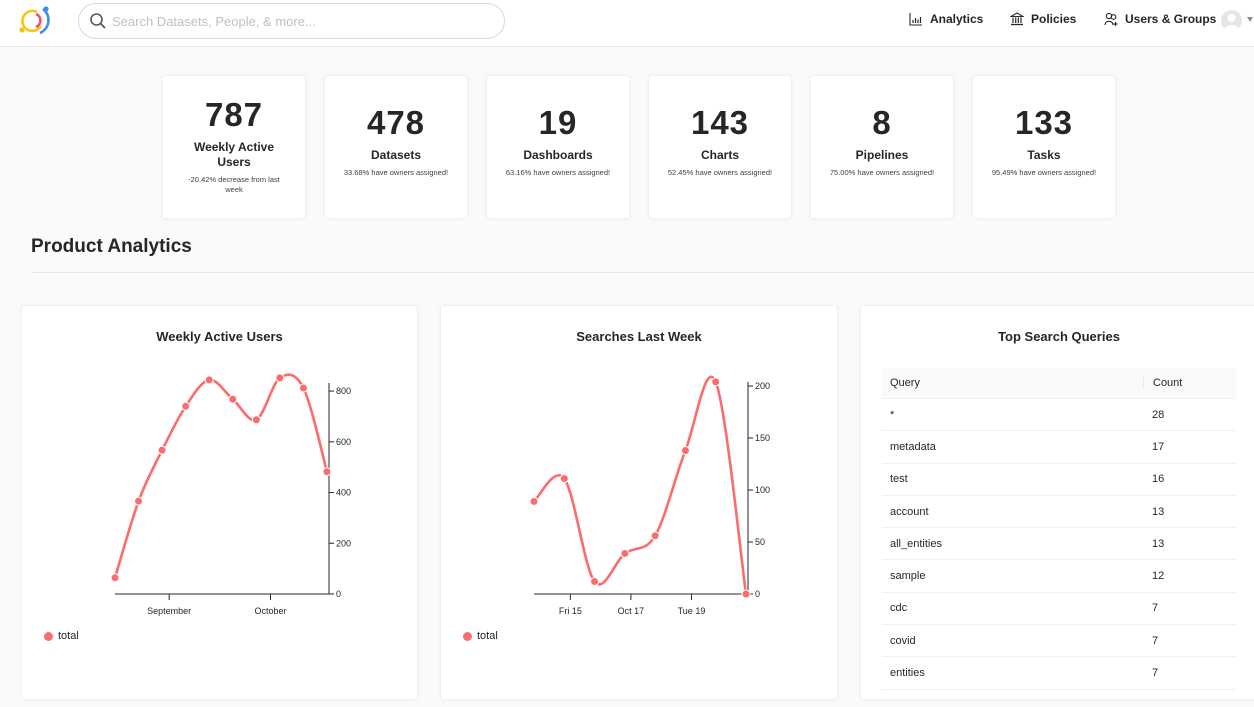 This screenshot has height=707, width=1254. What do you see at coordinates (907, 673) in the screenshot?
I see `query-cell: entities` at bounding box center [907, 673].